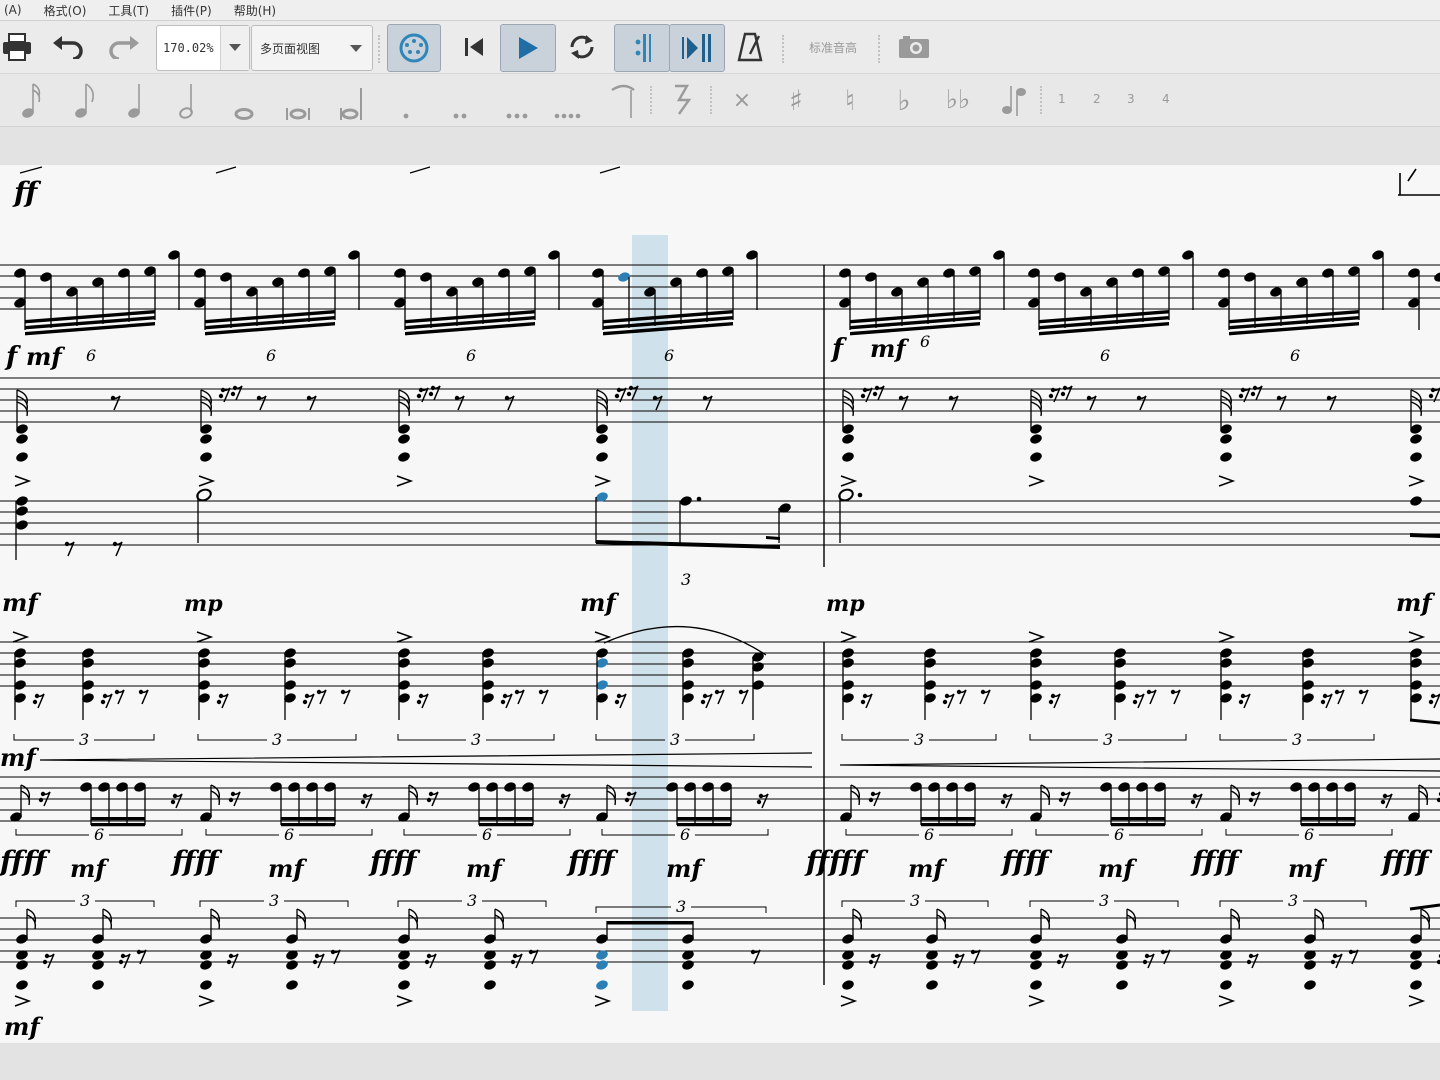  Describe the element at coordinates (697, 48) in the screenshot. I see `loop-out-button` at that location.